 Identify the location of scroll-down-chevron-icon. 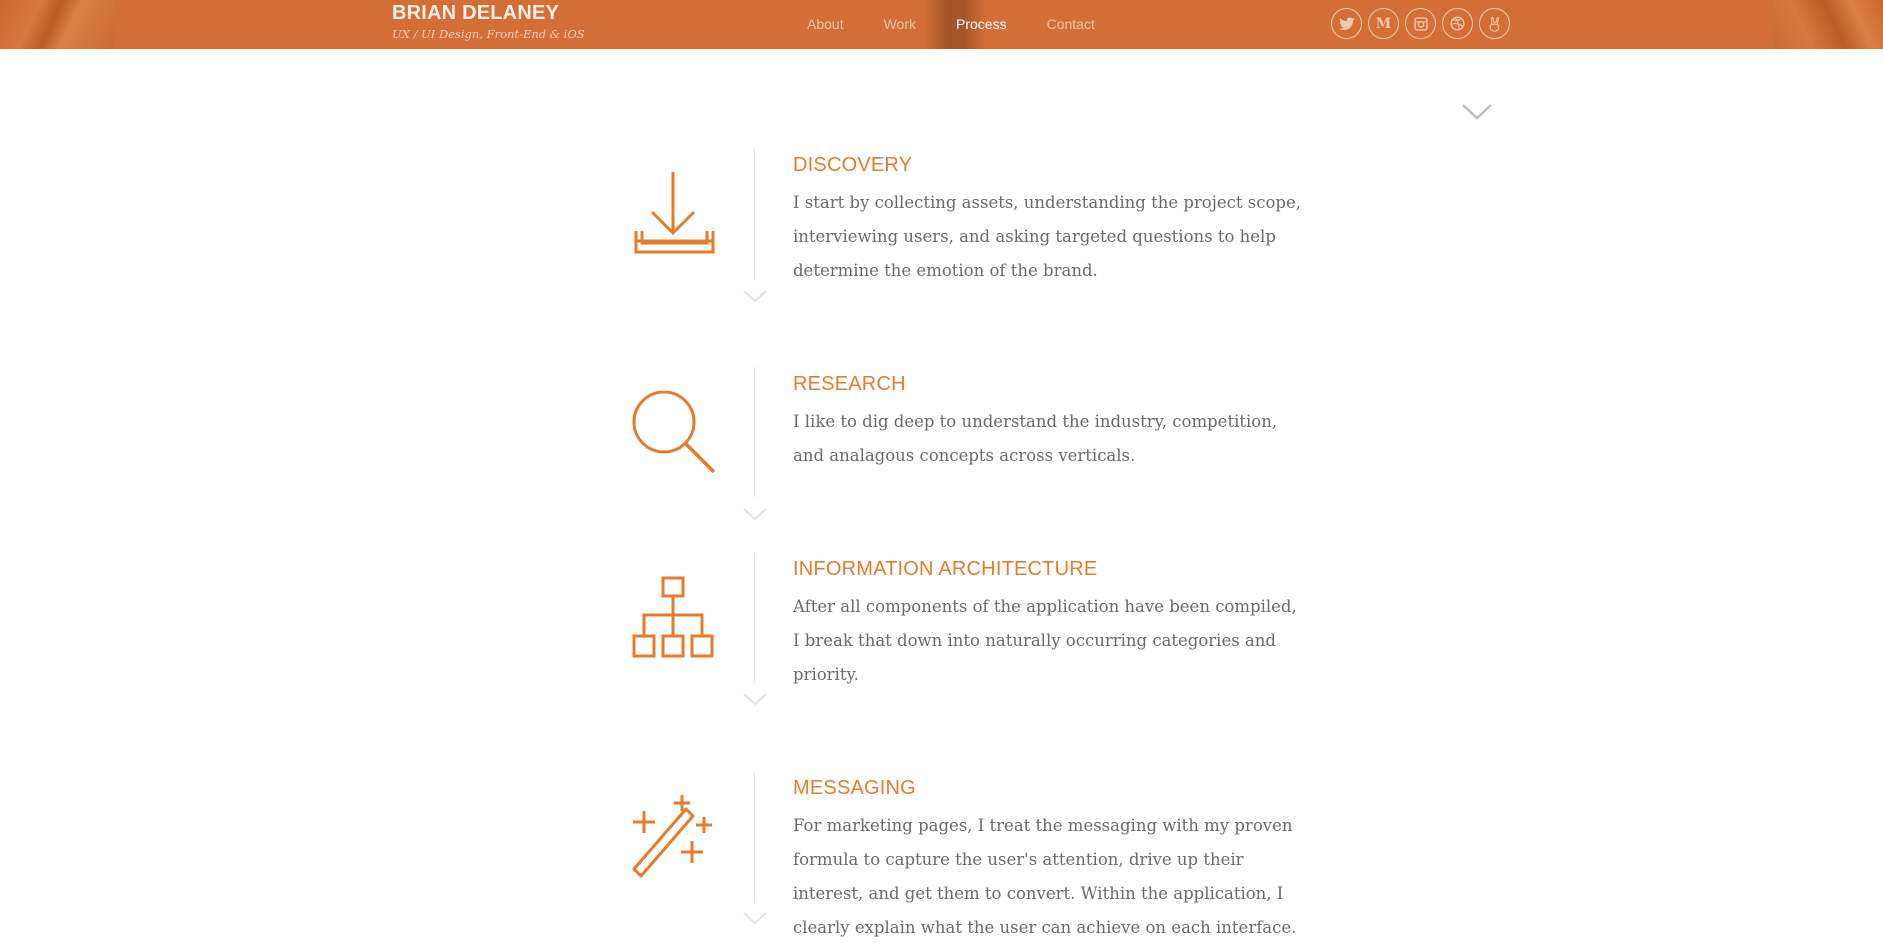
(1477, 112).